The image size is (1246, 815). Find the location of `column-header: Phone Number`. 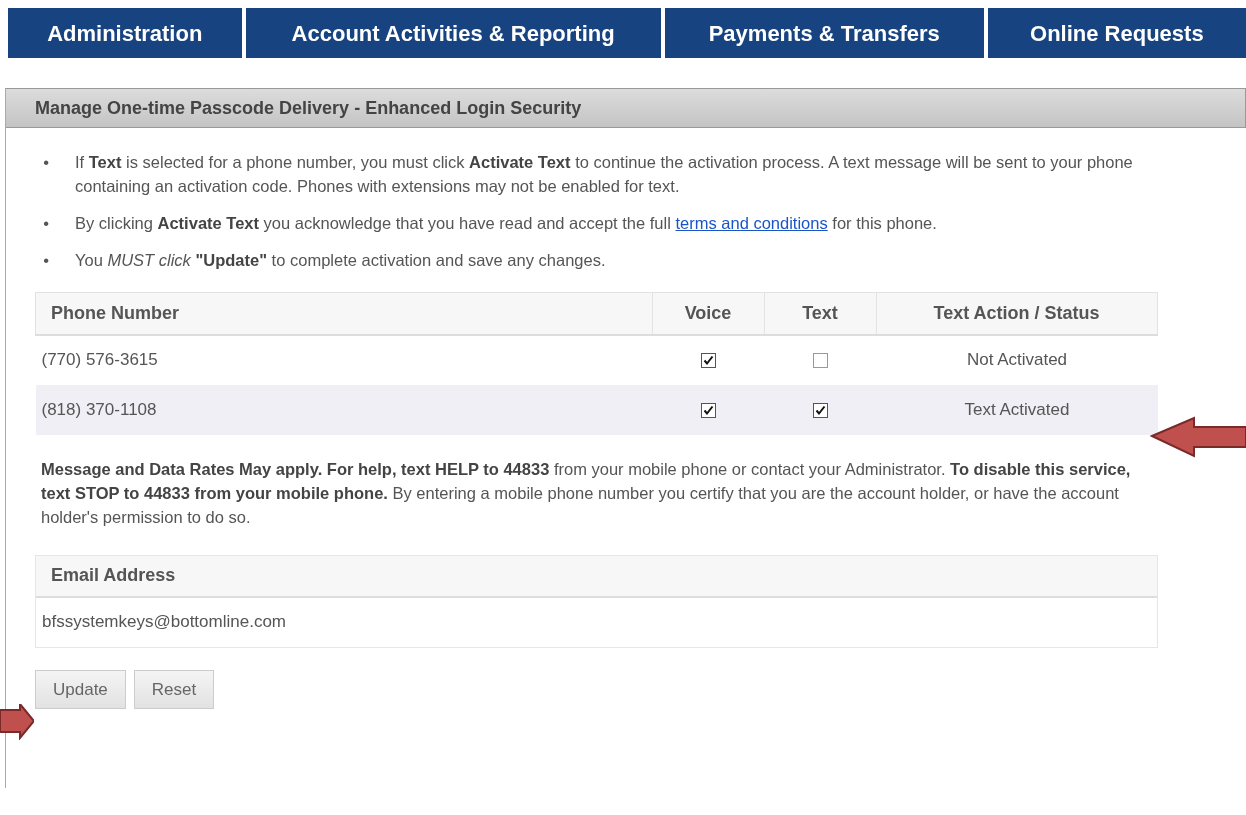

column-header: Phone Number is located at coordinates (344, 313).